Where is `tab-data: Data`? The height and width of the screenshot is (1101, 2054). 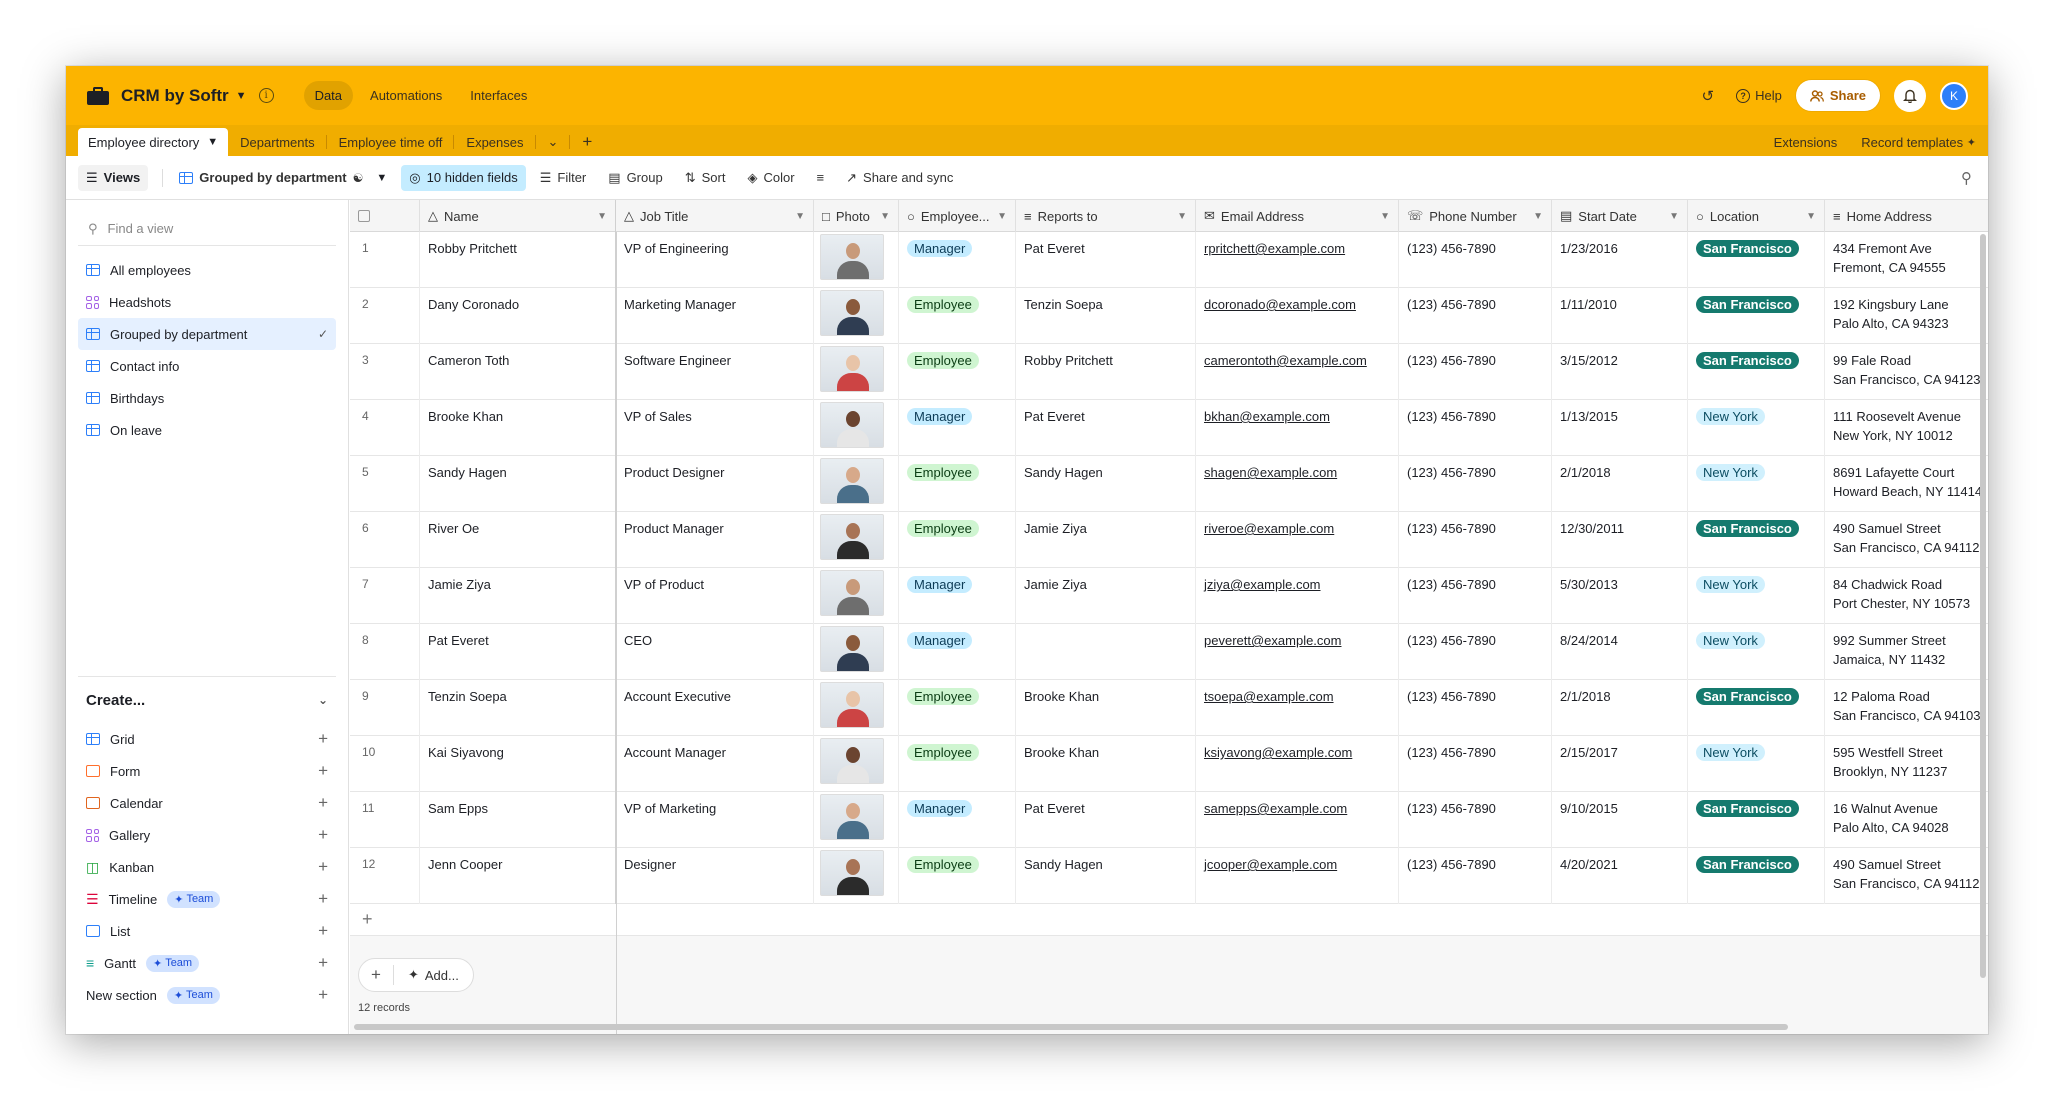 tab-data: Data is located at coordinates (328, 95).